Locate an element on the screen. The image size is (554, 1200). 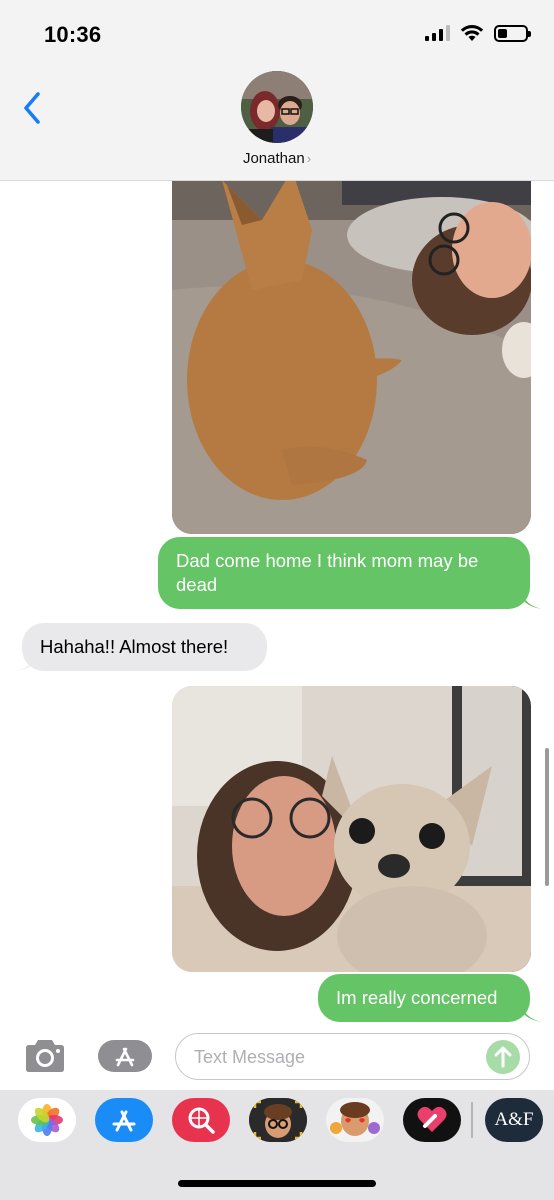
photos-flower-icon is located at coordinates (47, 1120).